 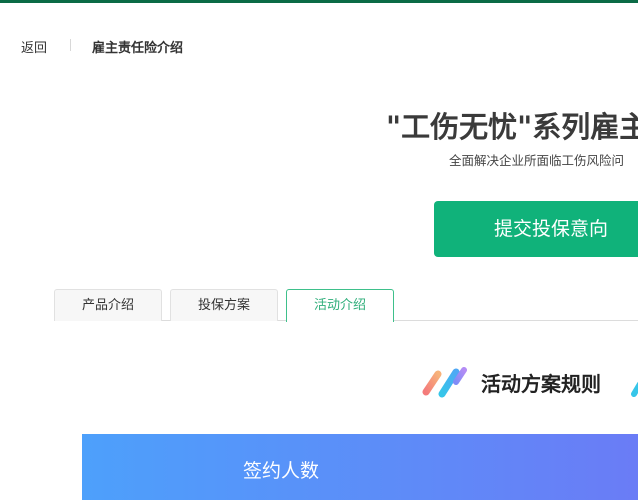 I want to click on page-title: 雇主责任险介绍, so click(x=138, y=48).